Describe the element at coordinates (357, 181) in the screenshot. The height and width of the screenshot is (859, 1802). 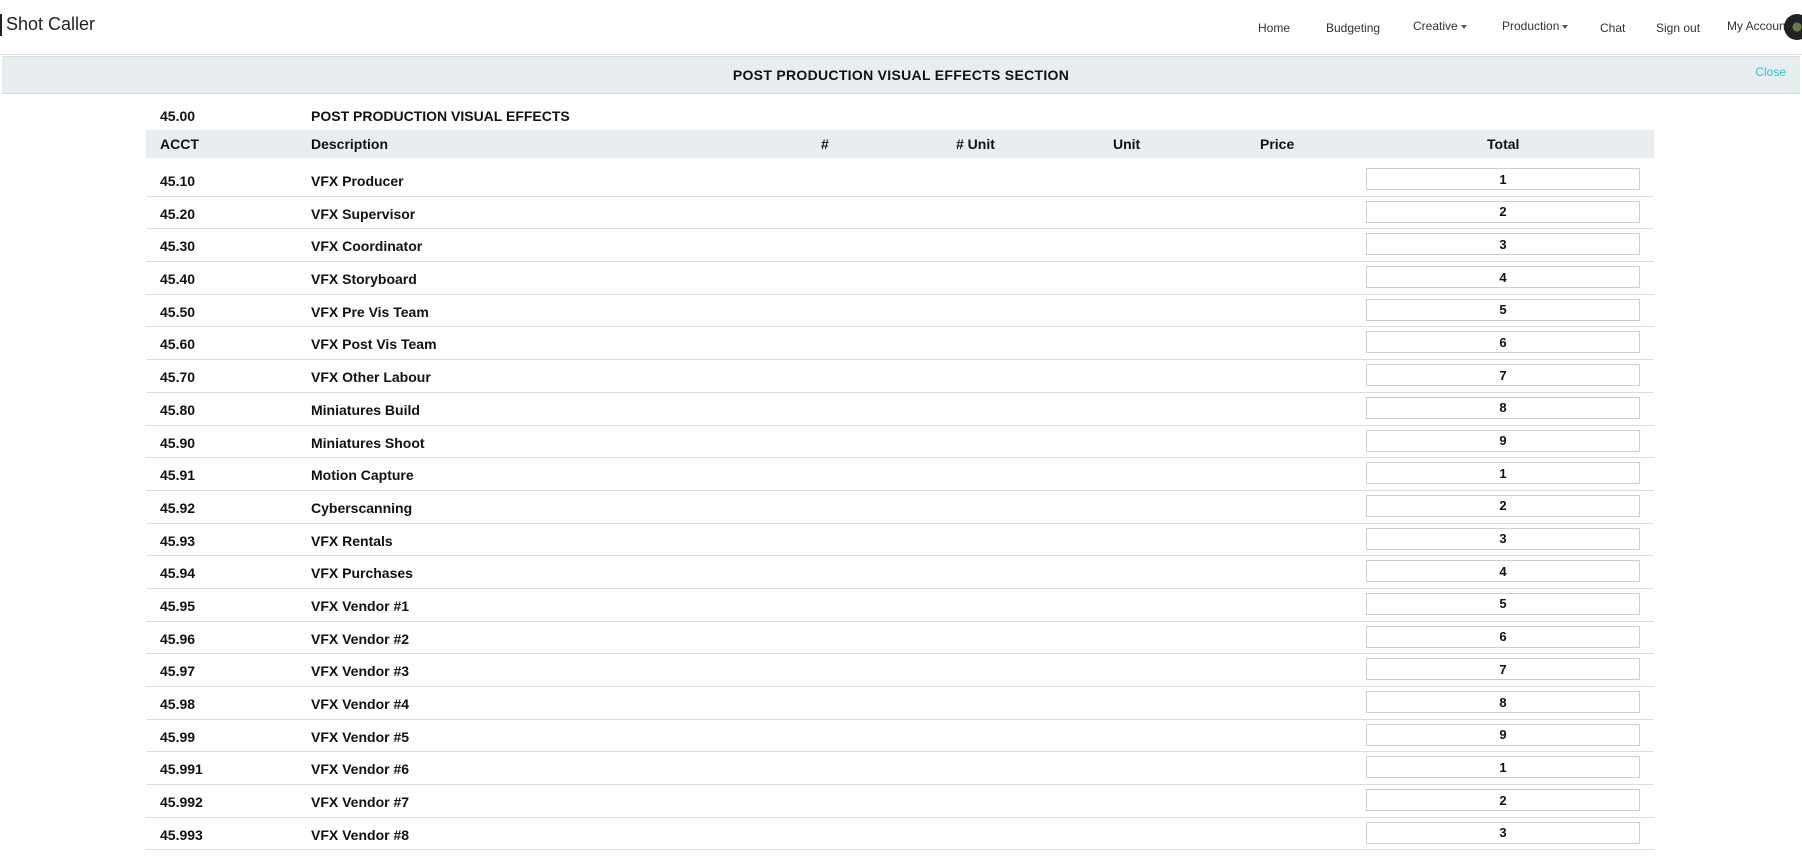
I see `row-description: VFX Producer` at that location.